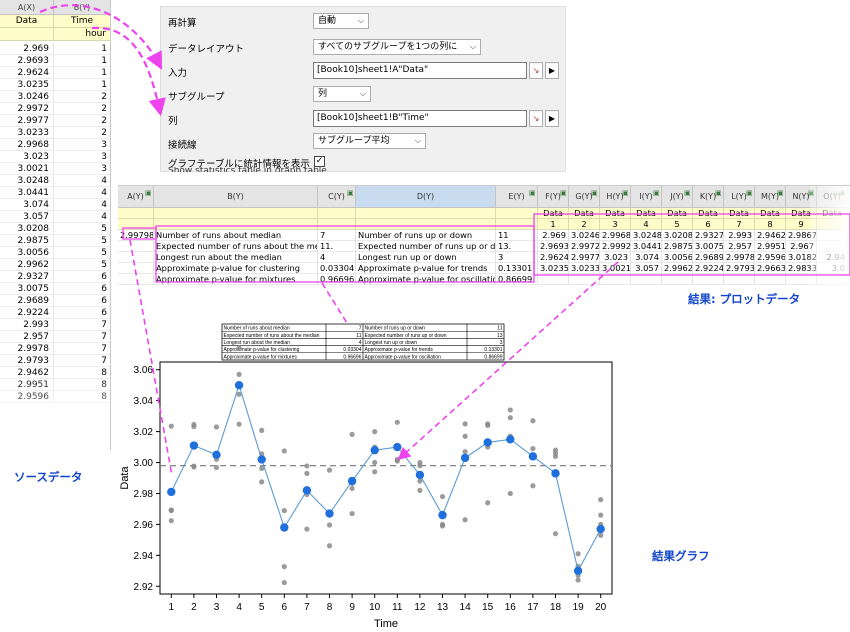 The width and height of the screenshot is (850, 632). Describe the element at coordinates (27, 21) in the screenshot. I see `long-name-a: Data` at that location.